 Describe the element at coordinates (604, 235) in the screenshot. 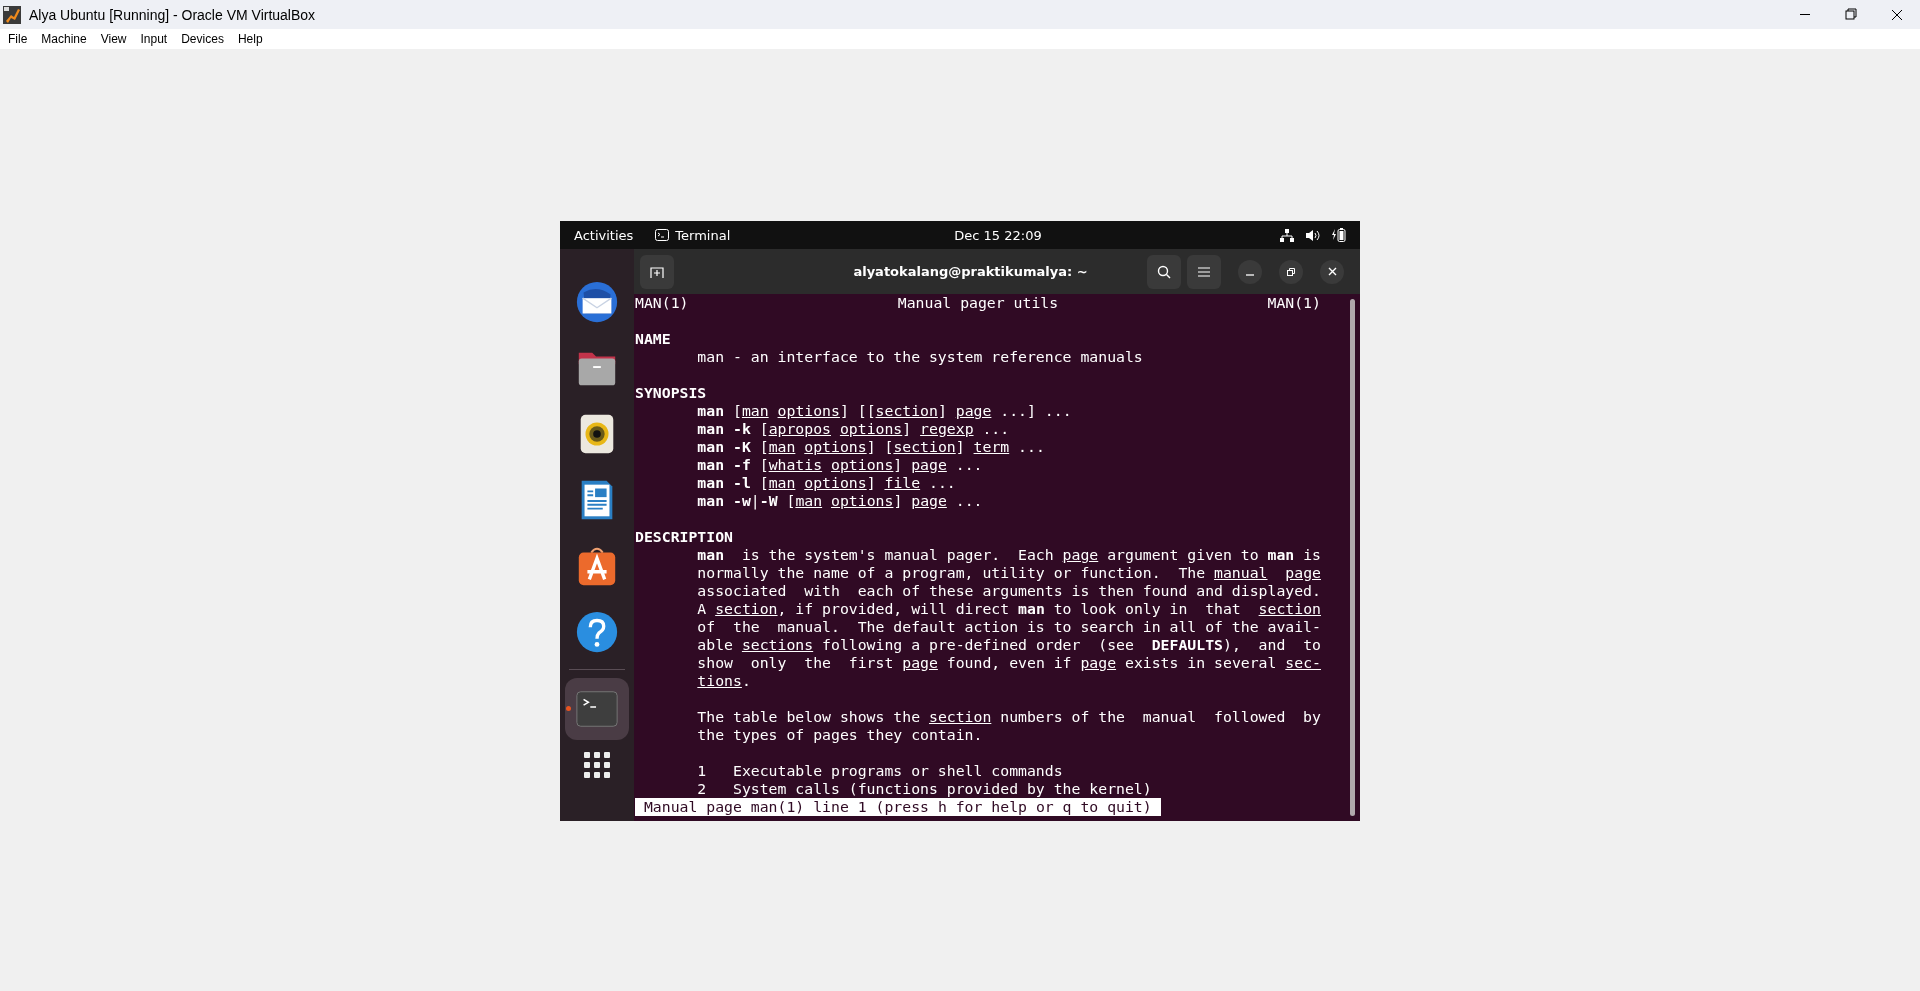

I see `activities-button: Activities` at that location.